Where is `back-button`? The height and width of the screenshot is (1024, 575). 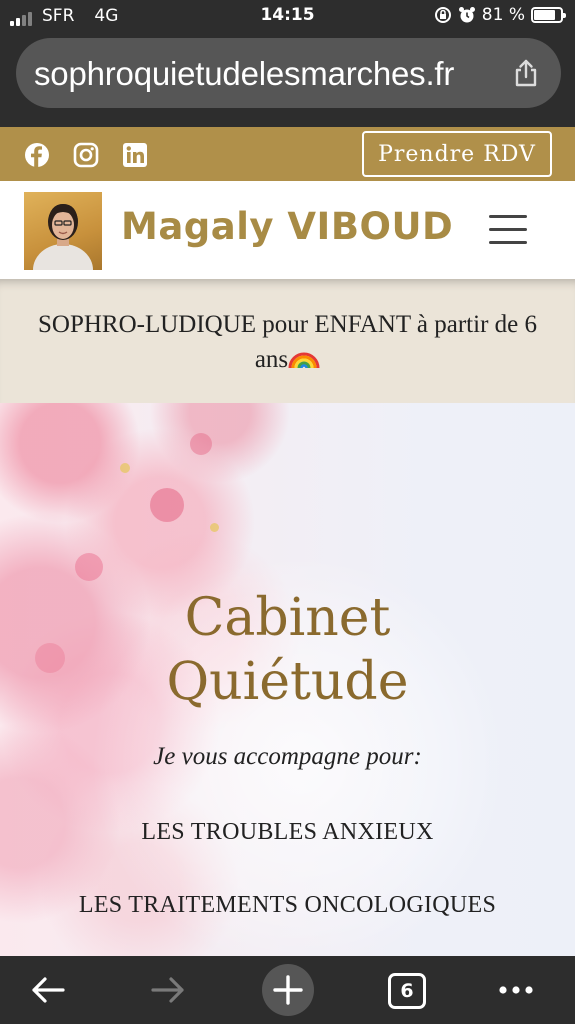
back-button is located at coordinates (48, 990).